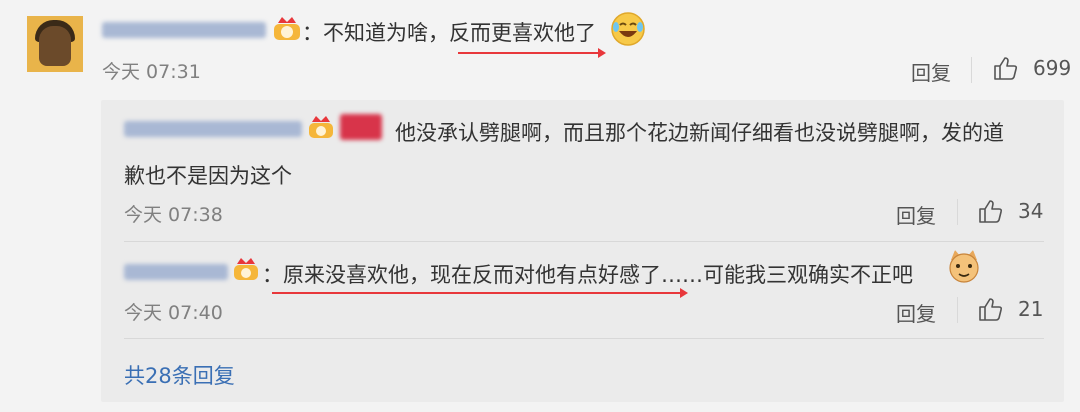 Image resolution: width=1080 pixels, height=412 pixels. I want to click on comment-reply-button: 回复, so click(931, 71).